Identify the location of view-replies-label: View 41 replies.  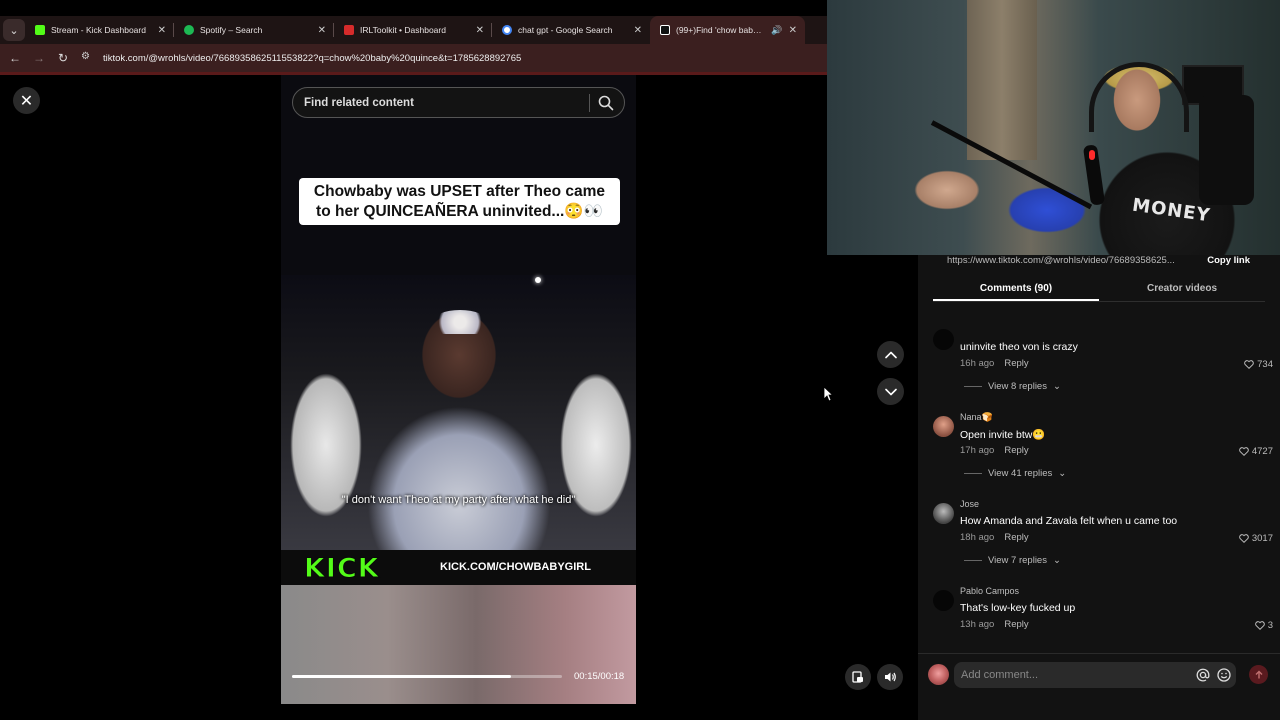
(1020, 473).